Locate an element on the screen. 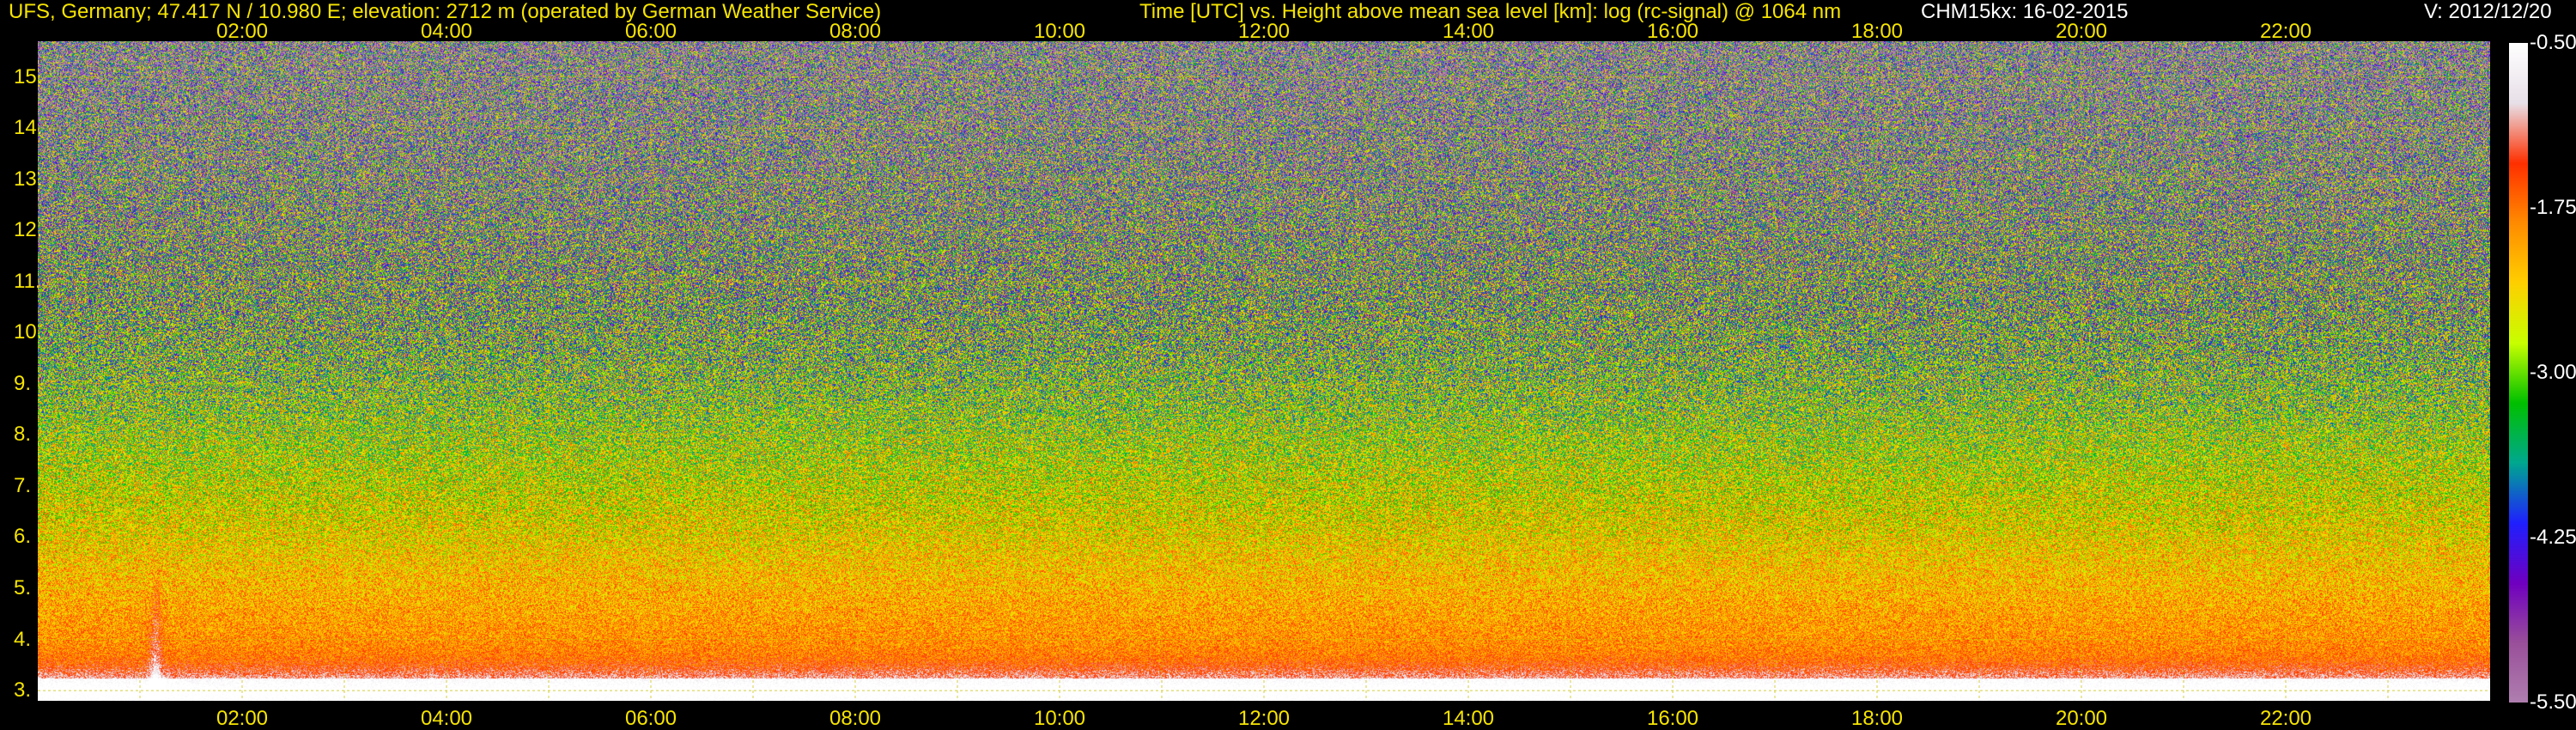  x-tick-label-bottom: 18:00 is located at coordinates (1877, 718).